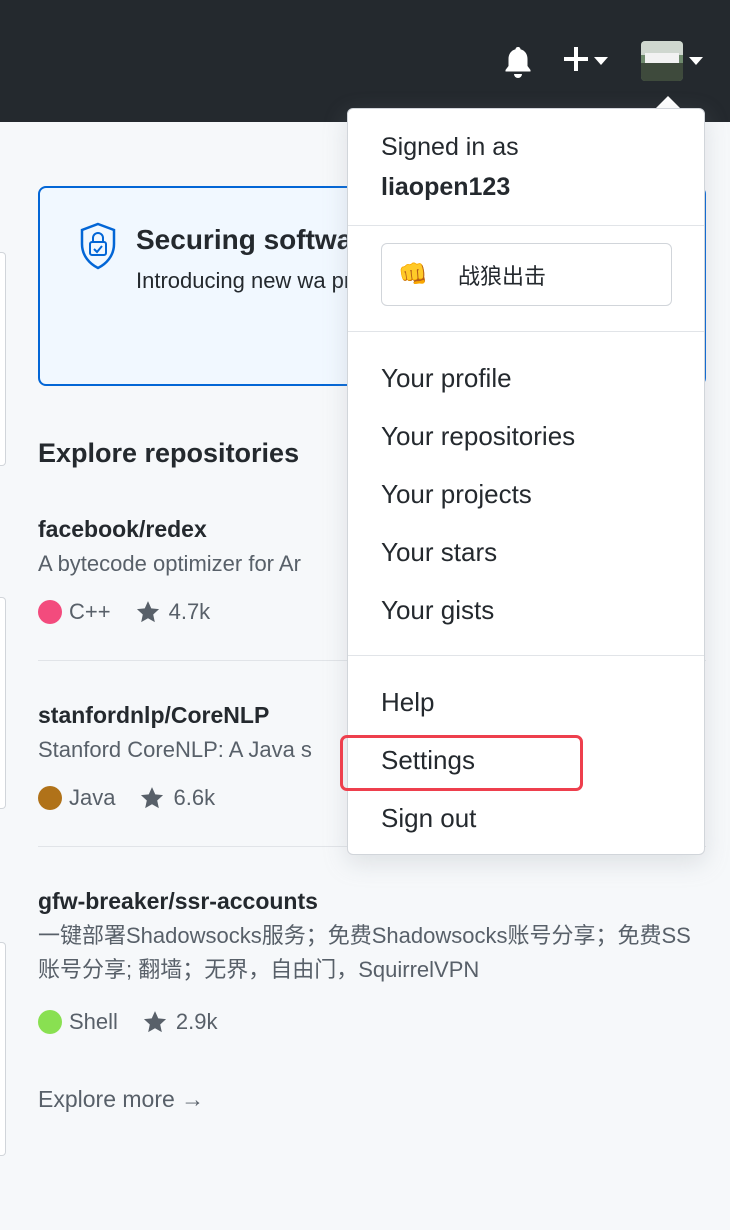  Describe the element at coordinates (90, 611) in the screenshot. I see `repo-language: C++` at that location.